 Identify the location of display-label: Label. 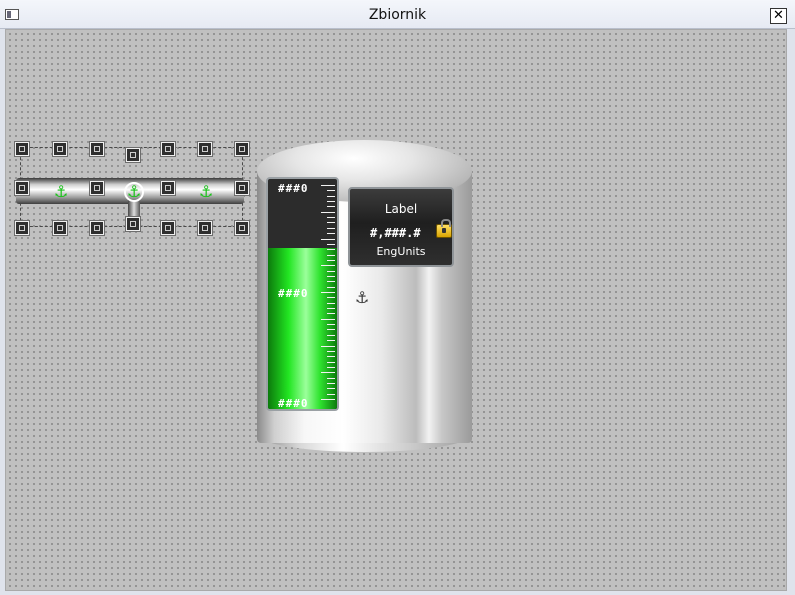
(401, 209).